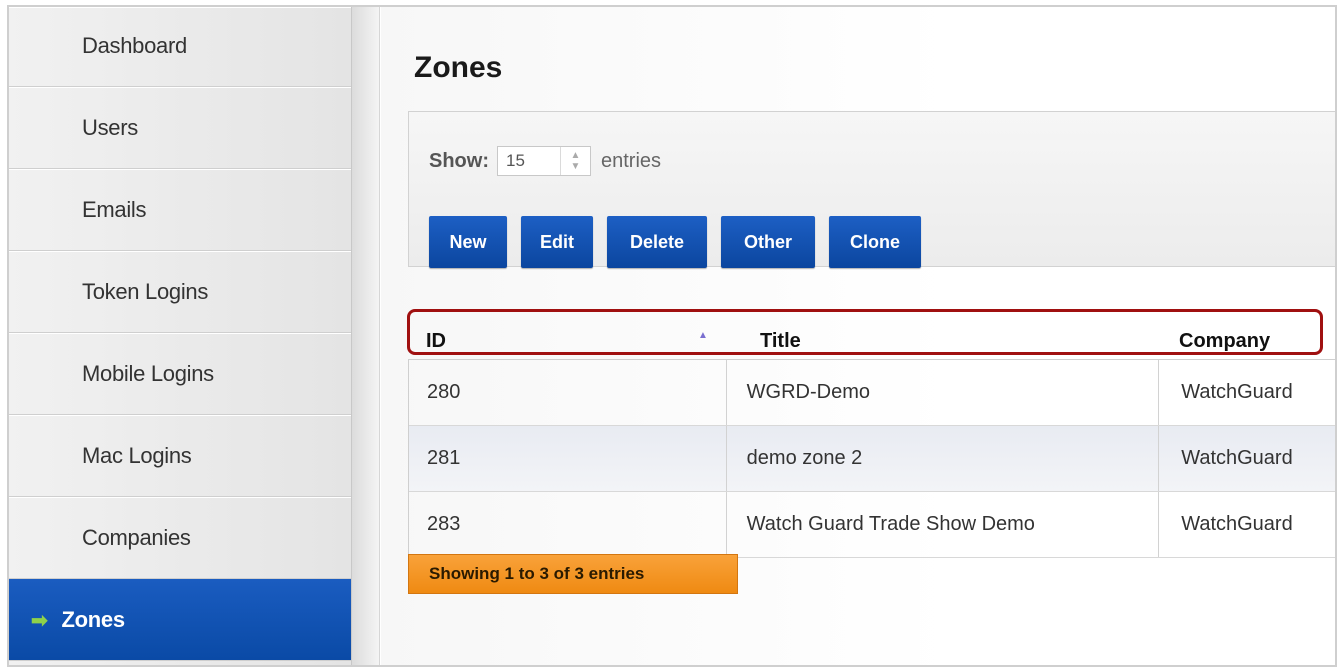 The width and height of the screenshot is (1342, 670). Describe the element at coordinates (180, 210) in the screenshot. I see `sidebar-item-emails: Emails` at that location.